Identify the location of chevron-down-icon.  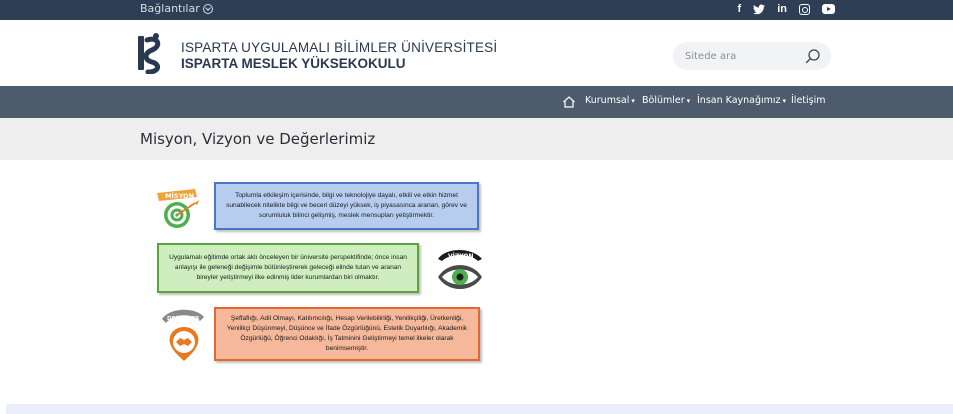
(207, 8).